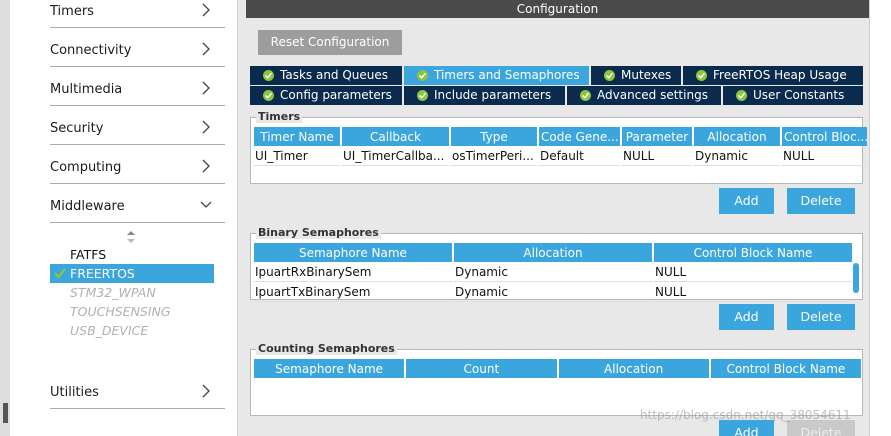  Describe the element at coordinates (137, 170) in the screenshot. I see `category-computing: Computing` at that location.